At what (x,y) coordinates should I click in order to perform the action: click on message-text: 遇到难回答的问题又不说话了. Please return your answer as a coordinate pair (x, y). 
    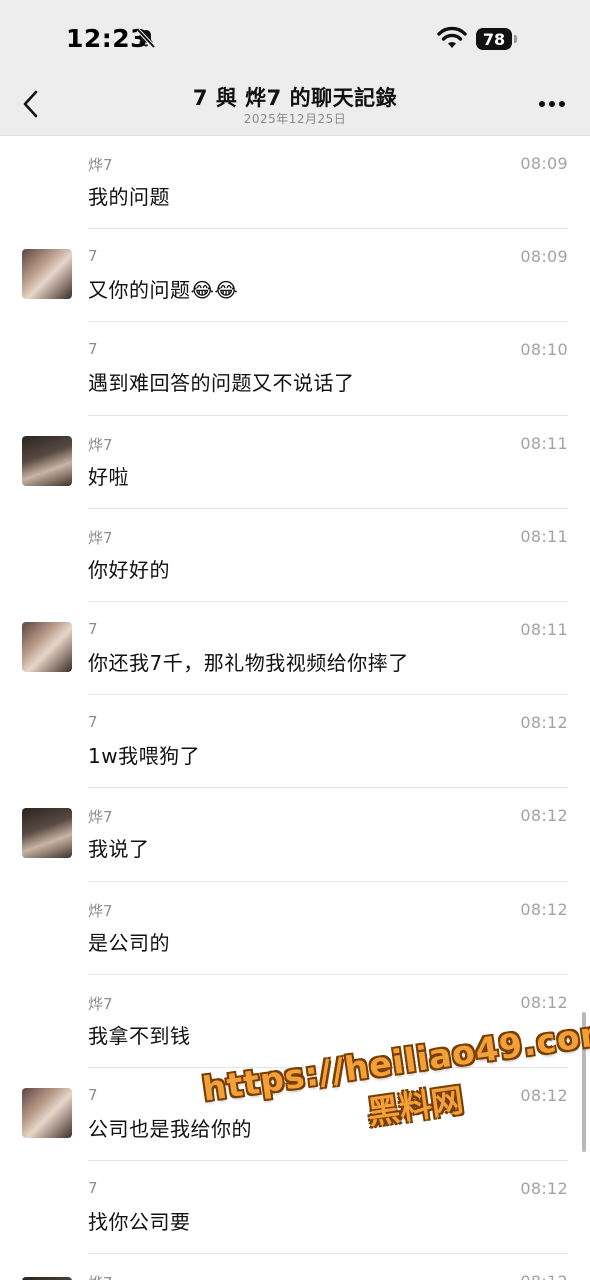
    Looking at the image, I should click on (221, 383).